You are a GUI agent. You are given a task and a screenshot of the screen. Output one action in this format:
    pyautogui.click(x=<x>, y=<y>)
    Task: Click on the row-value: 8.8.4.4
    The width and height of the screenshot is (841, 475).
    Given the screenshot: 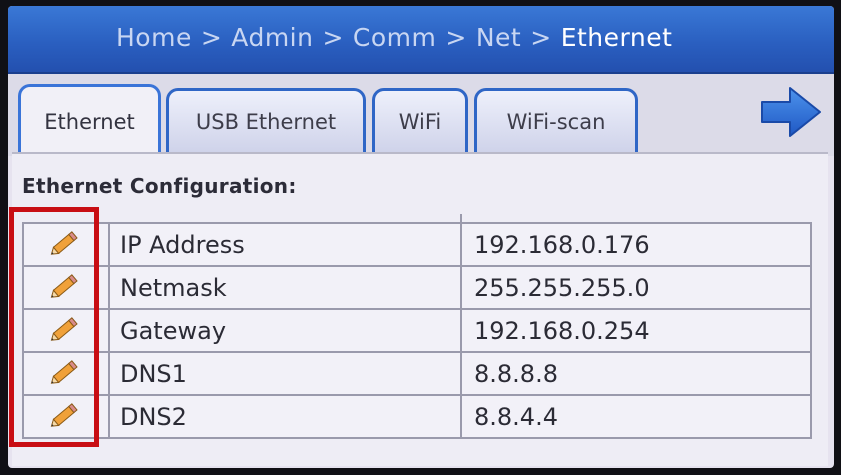 What is the action you would take?
    pyautogui.click(x=636, y=416)
    